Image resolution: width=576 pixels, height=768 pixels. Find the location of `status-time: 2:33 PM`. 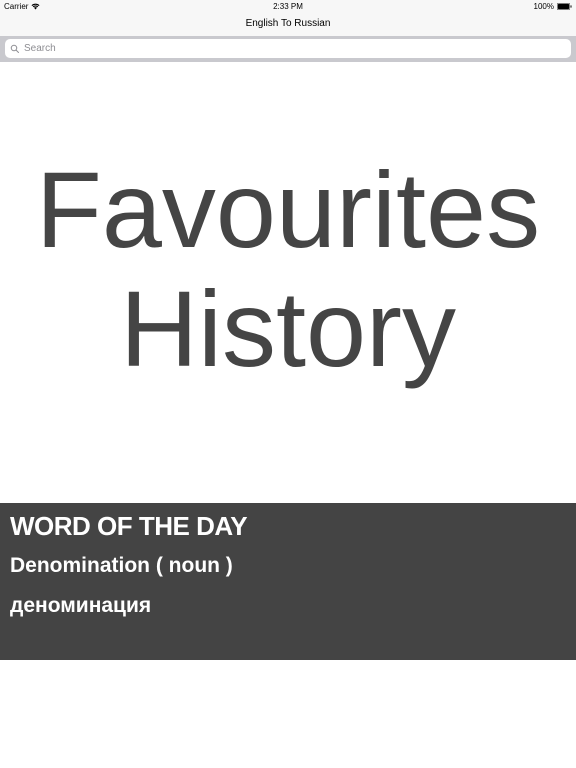

status-time: 2:33 PM is located at coordinates (288, 6).